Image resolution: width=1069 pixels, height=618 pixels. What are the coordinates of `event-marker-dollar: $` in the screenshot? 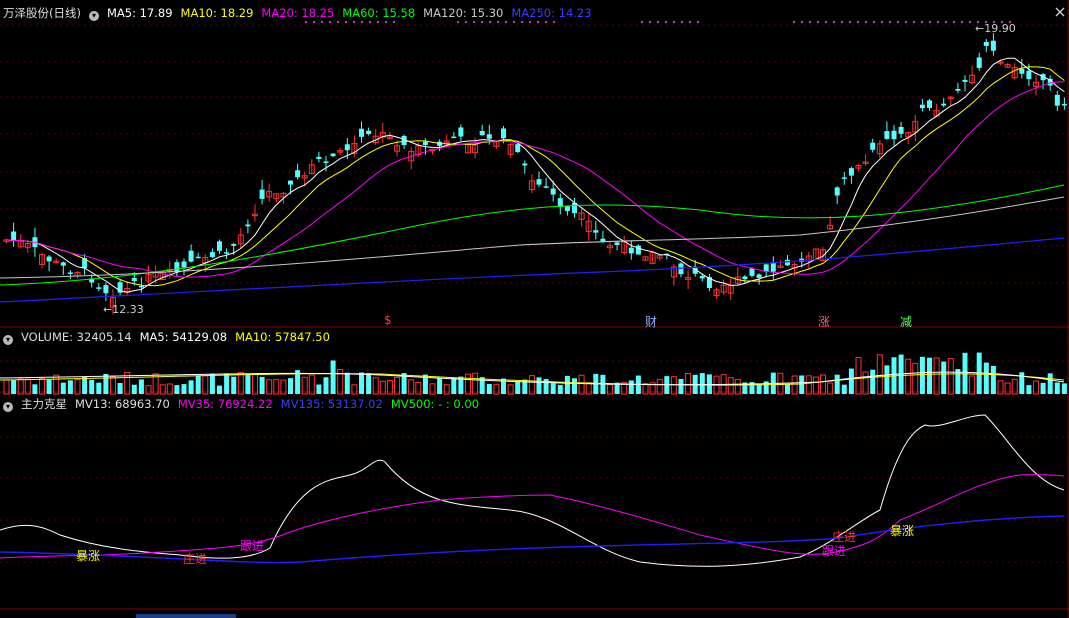 It's located at (388, 320).